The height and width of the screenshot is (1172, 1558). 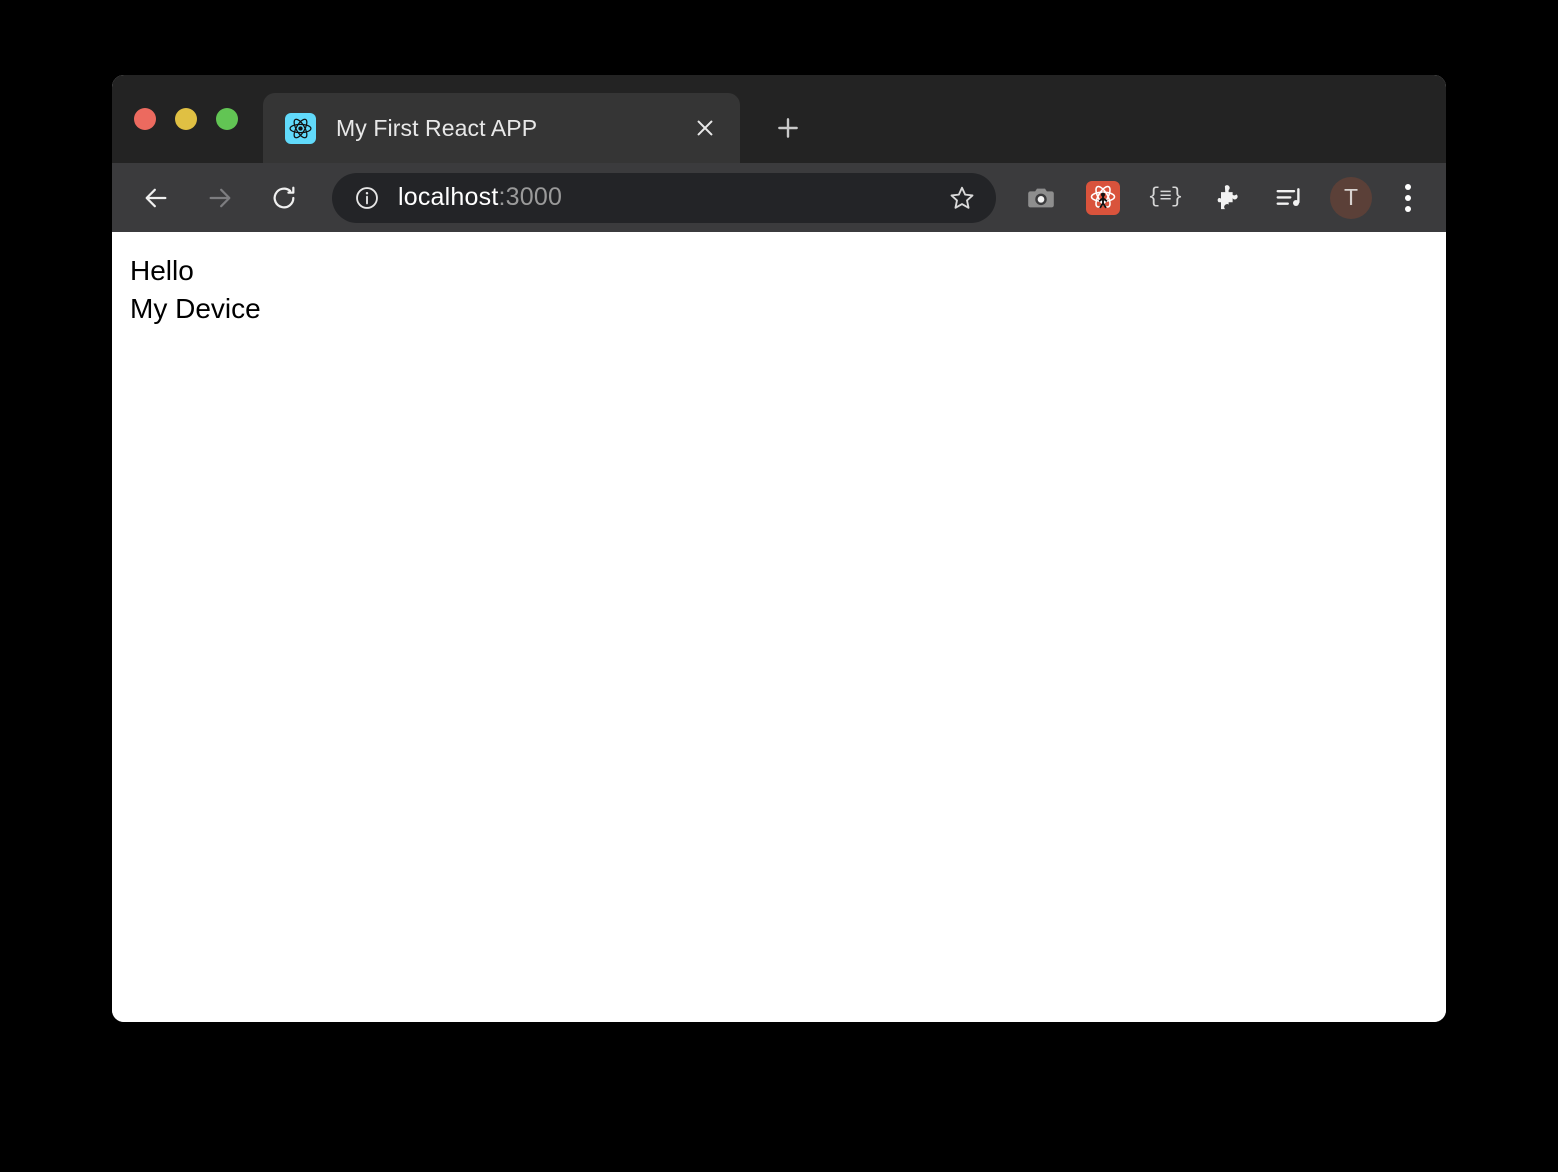 What do you see at coordinates (284, 198) in the screenshot?
I see `reload-icon` at bounding box center [284, 198].